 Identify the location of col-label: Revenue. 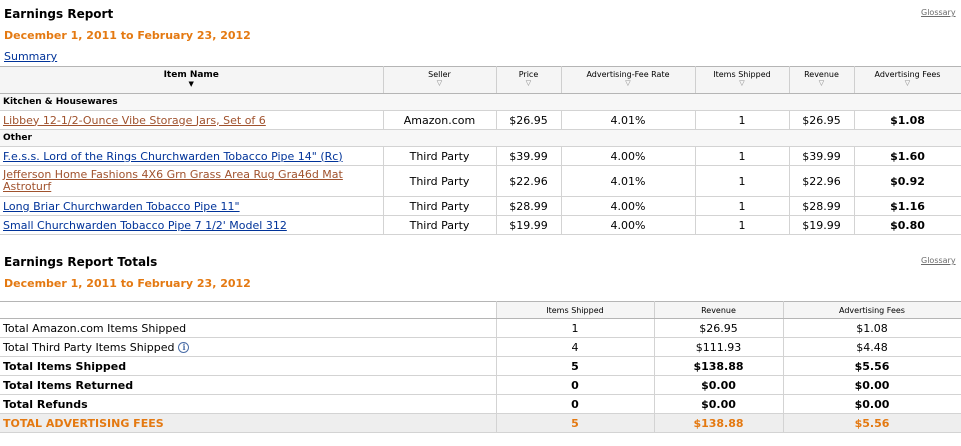
(821, 74).